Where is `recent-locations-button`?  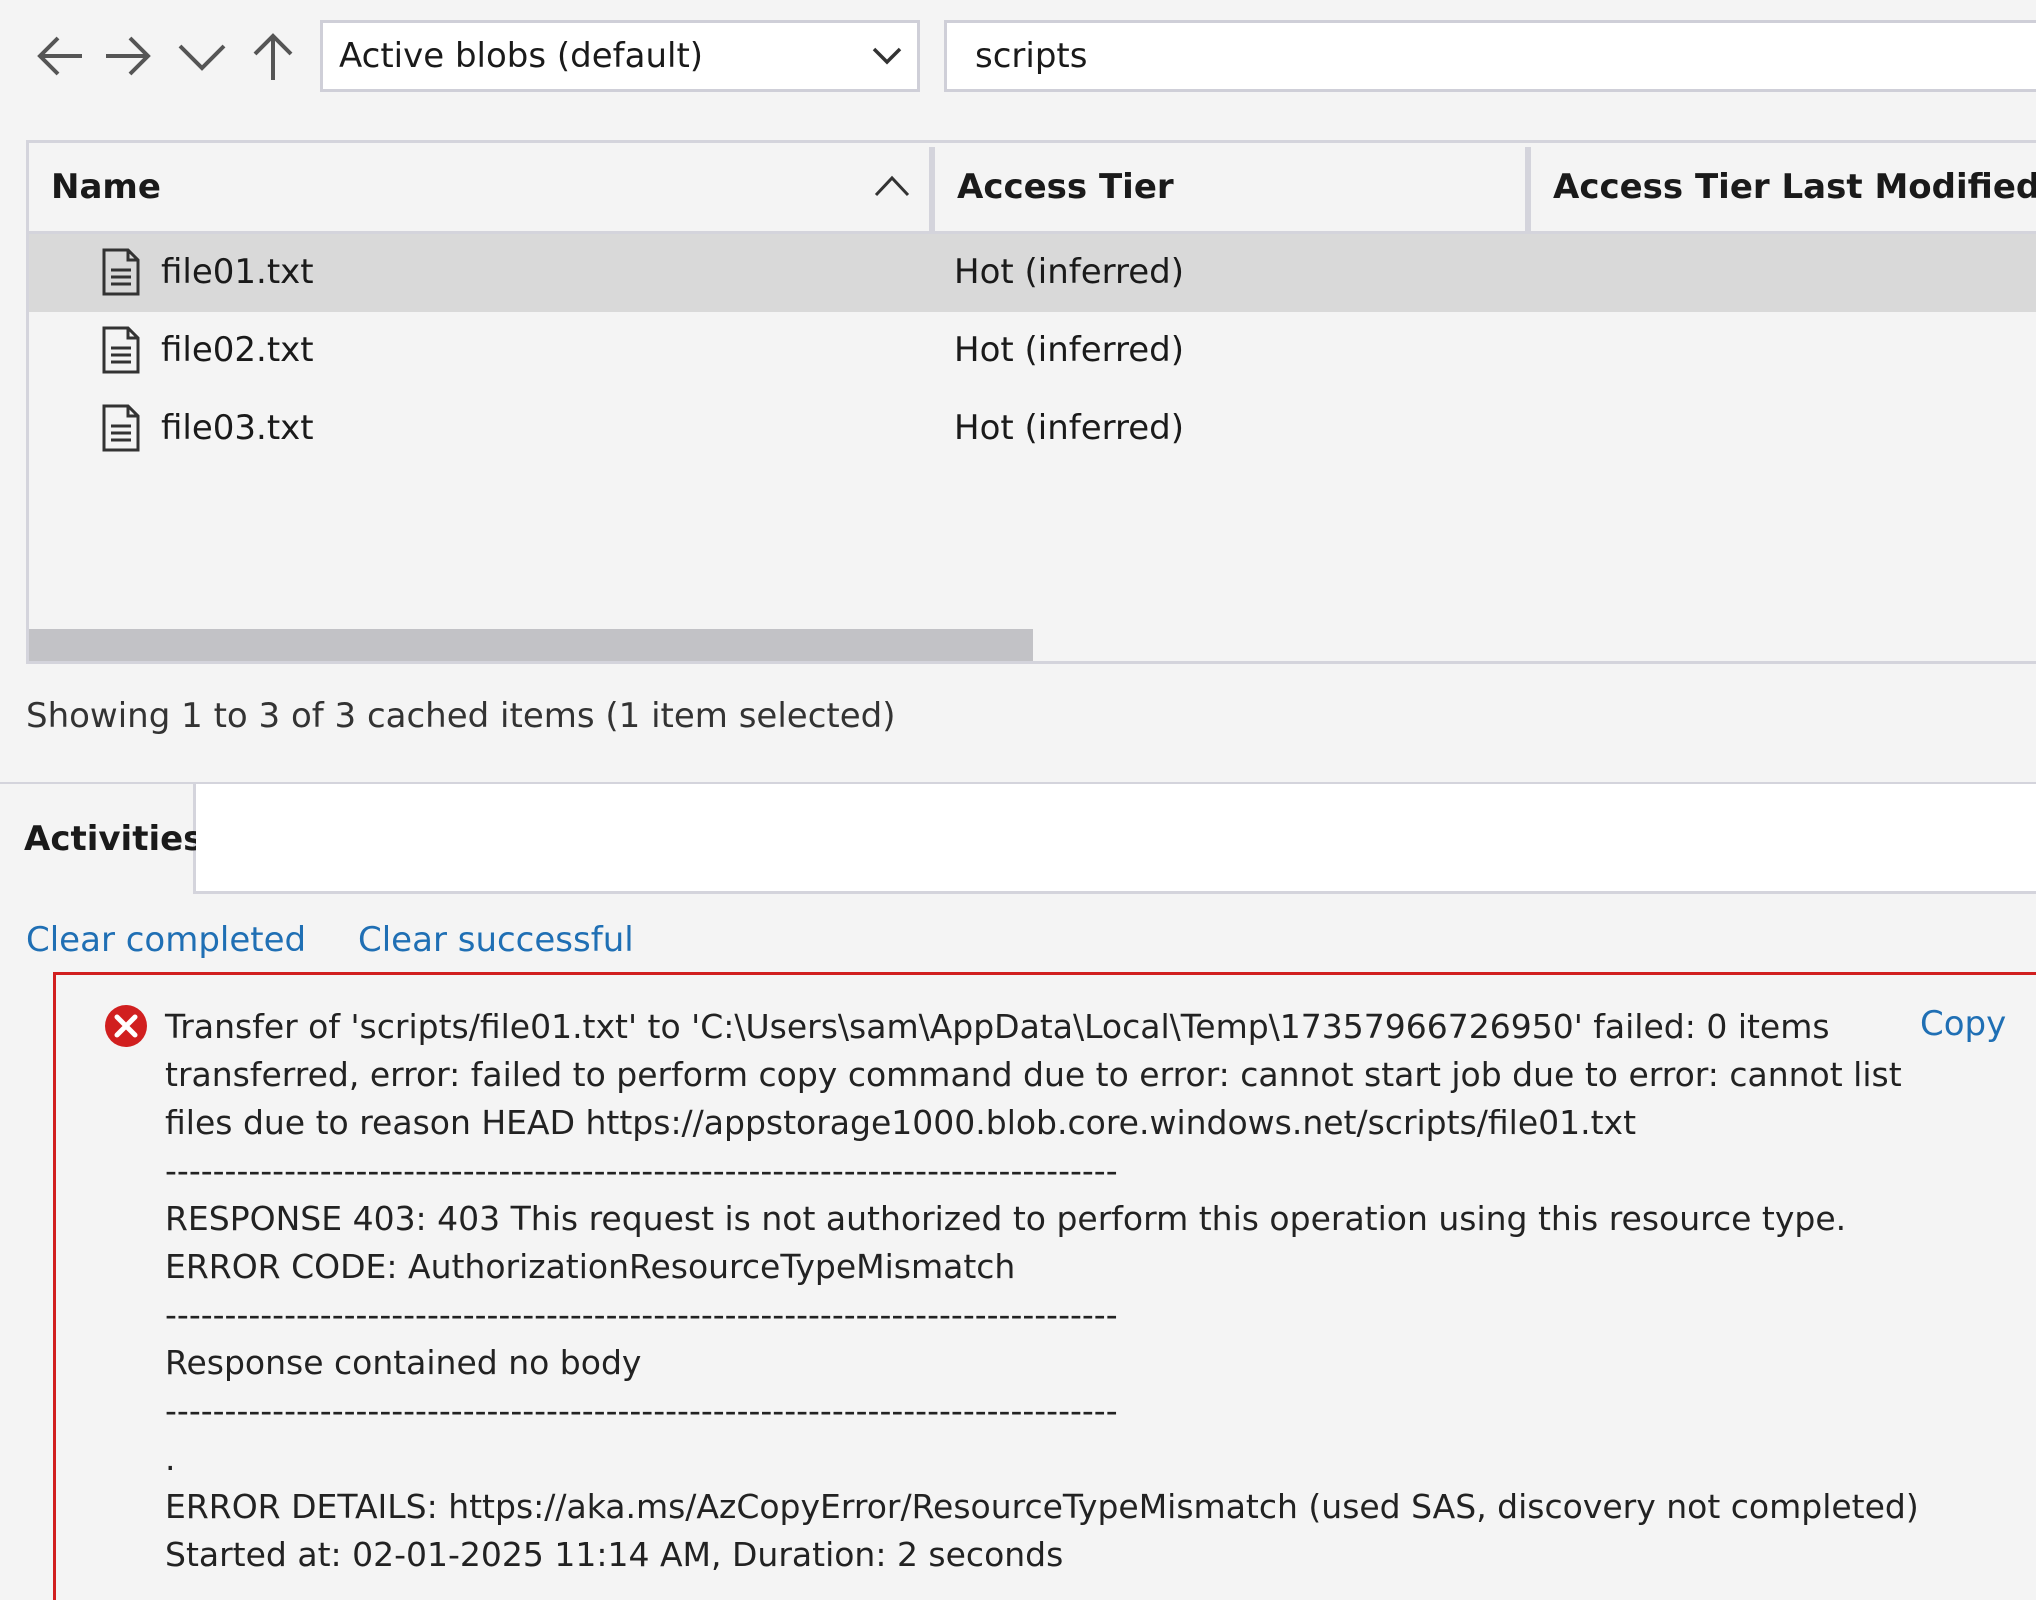 recent-locations-button is located at coordinates (202, 56).